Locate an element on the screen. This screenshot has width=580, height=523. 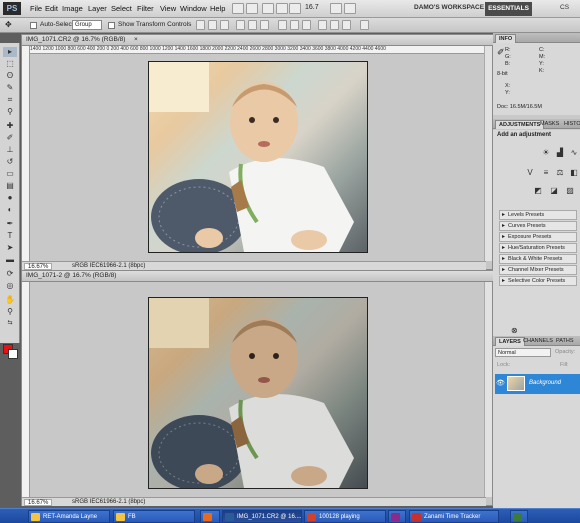
3d-orbit-tool-icon: ◎ is located at coordinates (10, 286).